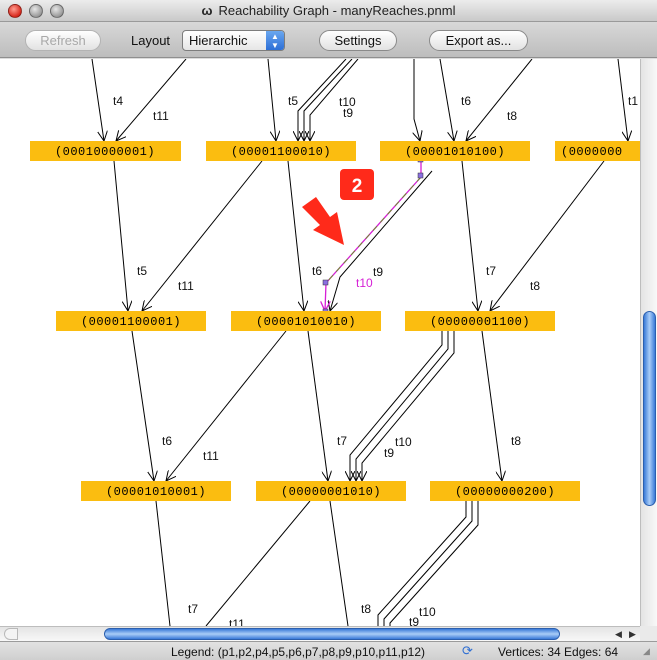 This screenshot has width=657, height=660. I want to click on graph-node: (00000000200), so click(505, 491).